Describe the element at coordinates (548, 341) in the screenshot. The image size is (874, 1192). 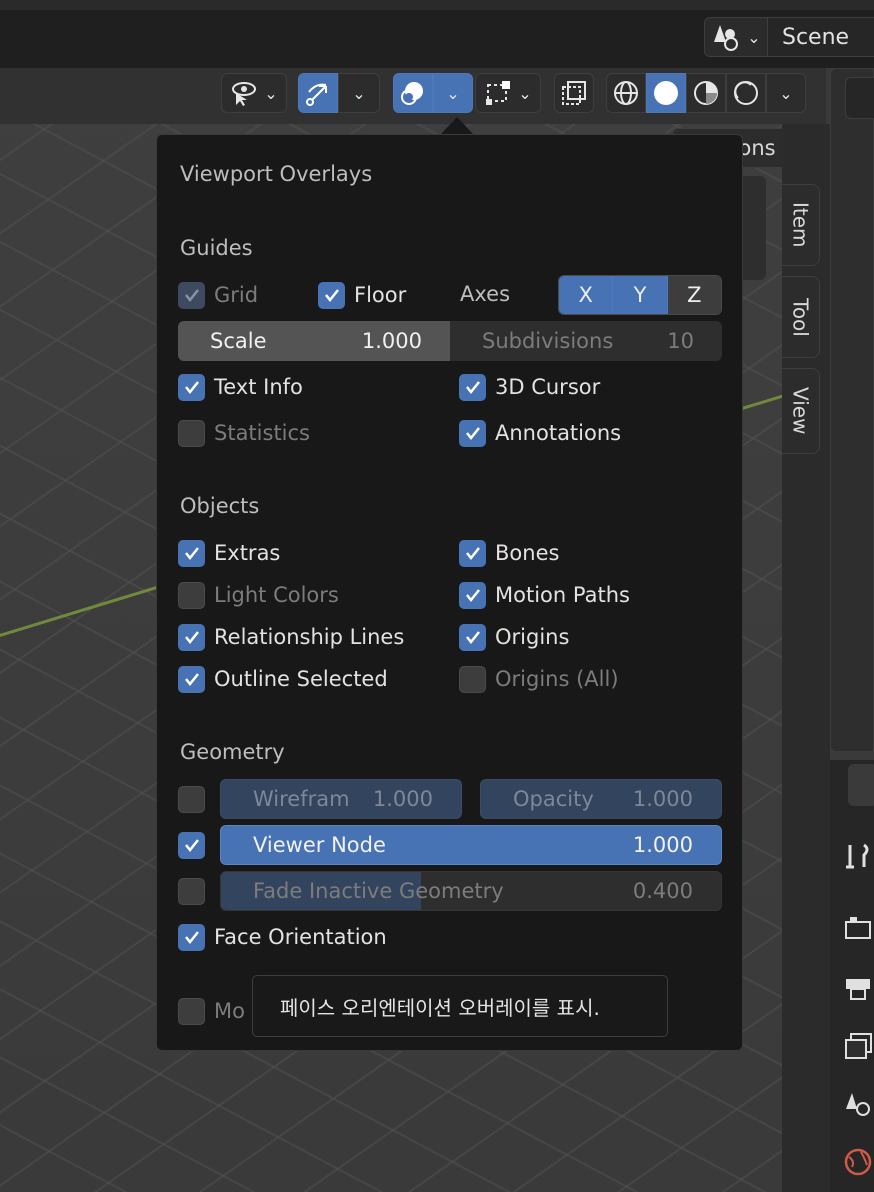
I see `subdivisions-label: Subdivisions` at that location.